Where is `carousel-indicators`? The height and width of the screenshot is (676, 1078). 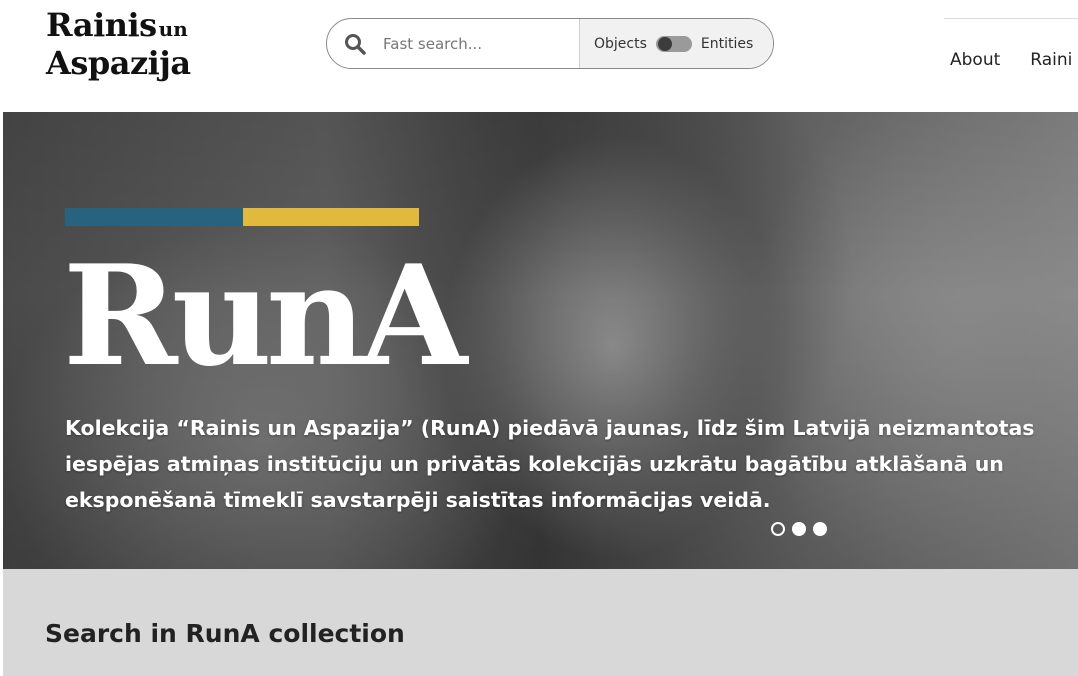
carousel-indicators is located at coordinates (802, 529).